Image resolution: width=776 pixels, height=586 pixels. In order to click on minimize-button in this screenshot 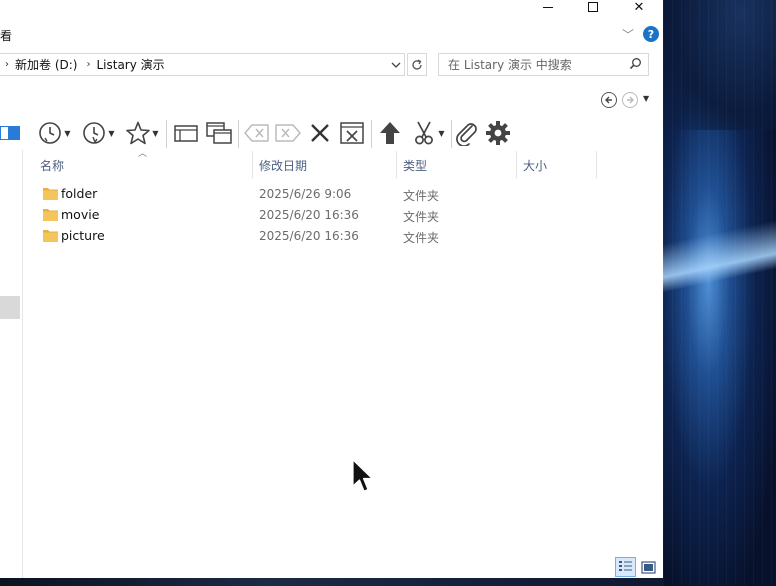, I will do `click(548, 7)`.